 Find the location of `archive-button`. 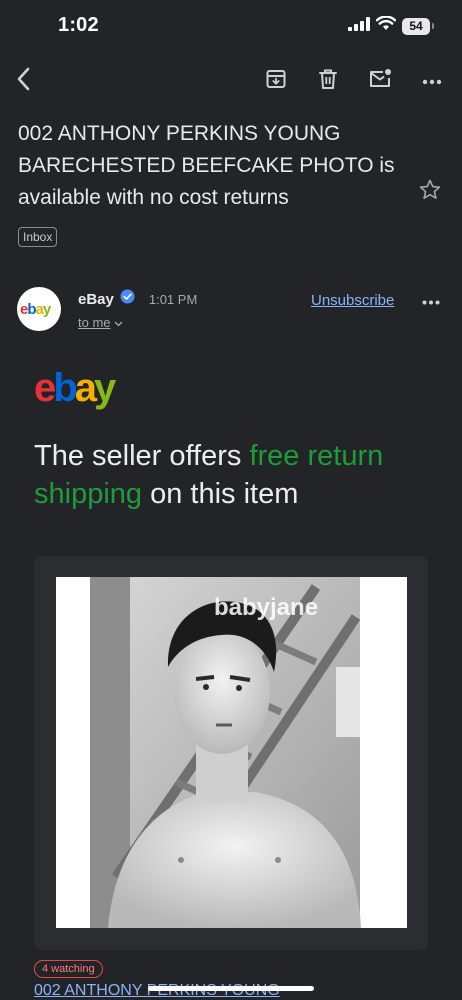

archive-button is located at coordinates (276, 81).